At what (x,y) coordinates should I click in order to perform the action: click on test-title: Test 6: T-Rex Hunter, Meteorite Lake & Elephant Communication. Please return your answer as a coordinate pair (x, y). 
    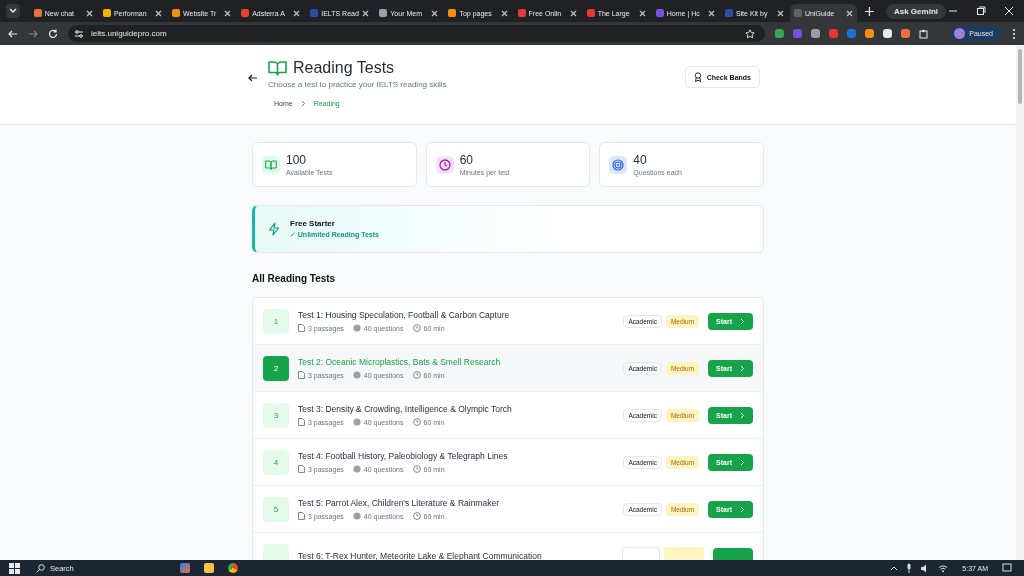
    Looking at the image, I should click on (455, 555).